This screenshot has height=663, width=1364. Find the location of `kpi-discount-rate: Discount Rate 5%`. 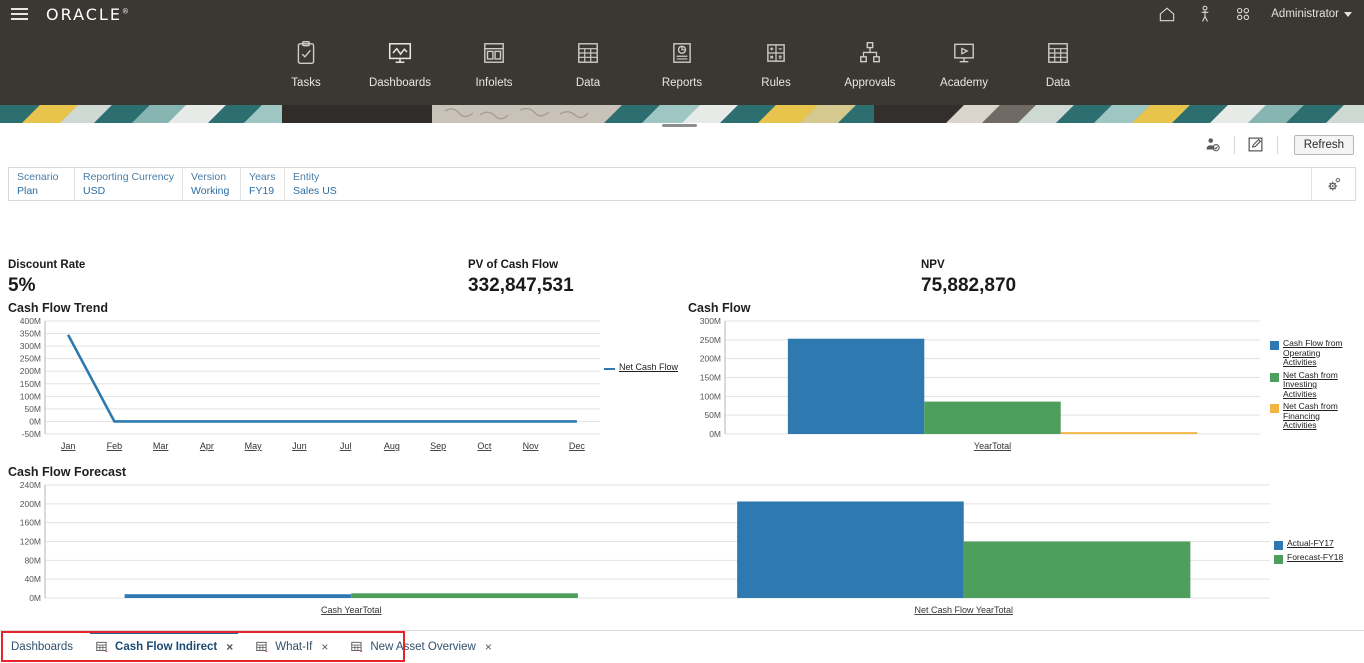

kpi-discount-rate: Discount Rate 5% is located at coordinates (46, 278).